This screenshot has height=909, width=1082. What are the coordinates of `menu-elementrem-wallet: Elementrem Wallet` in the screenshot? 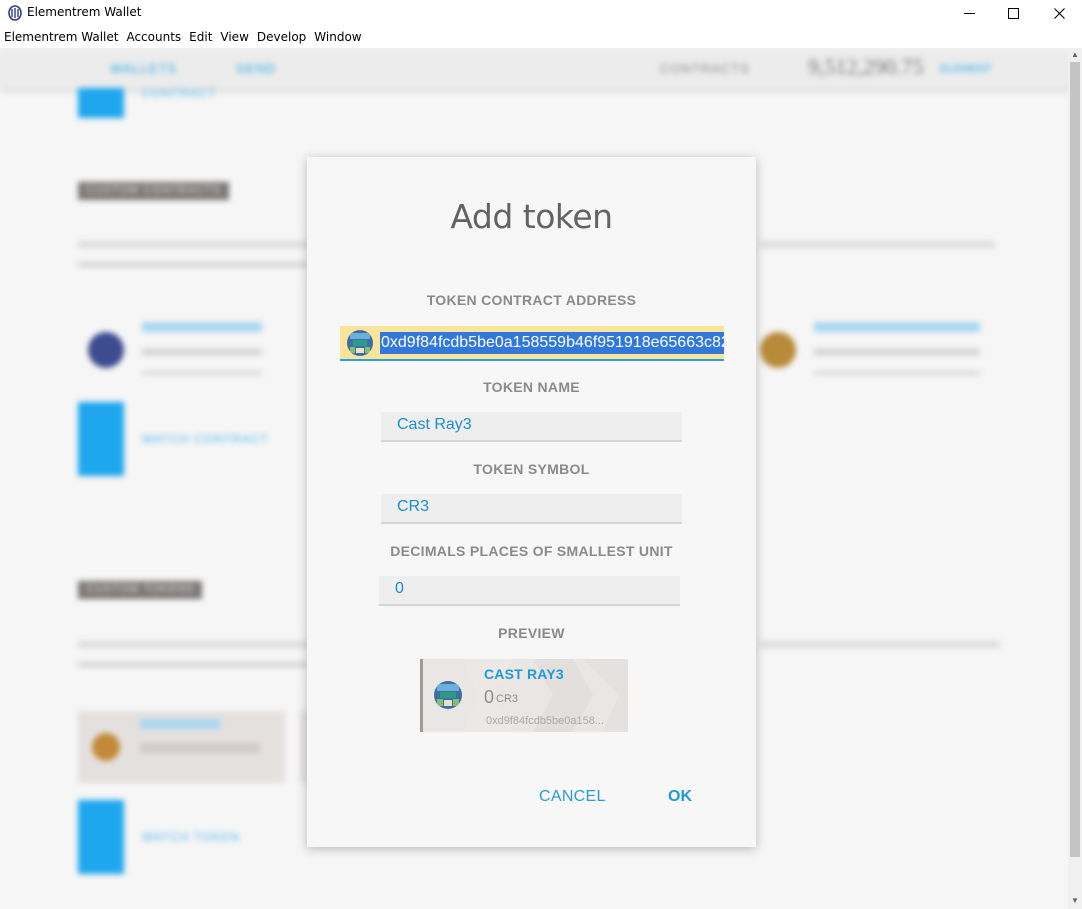 It's located at (61, 37).